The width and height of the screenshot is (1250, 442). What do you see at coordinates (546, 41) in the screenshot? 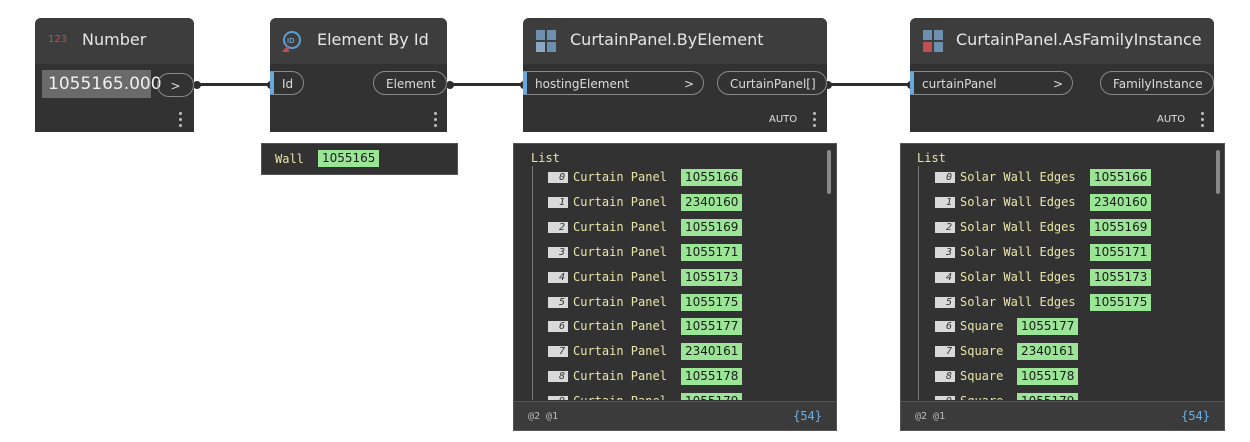
I see `curtain-panel-icon` at bounding box center [546, 41].